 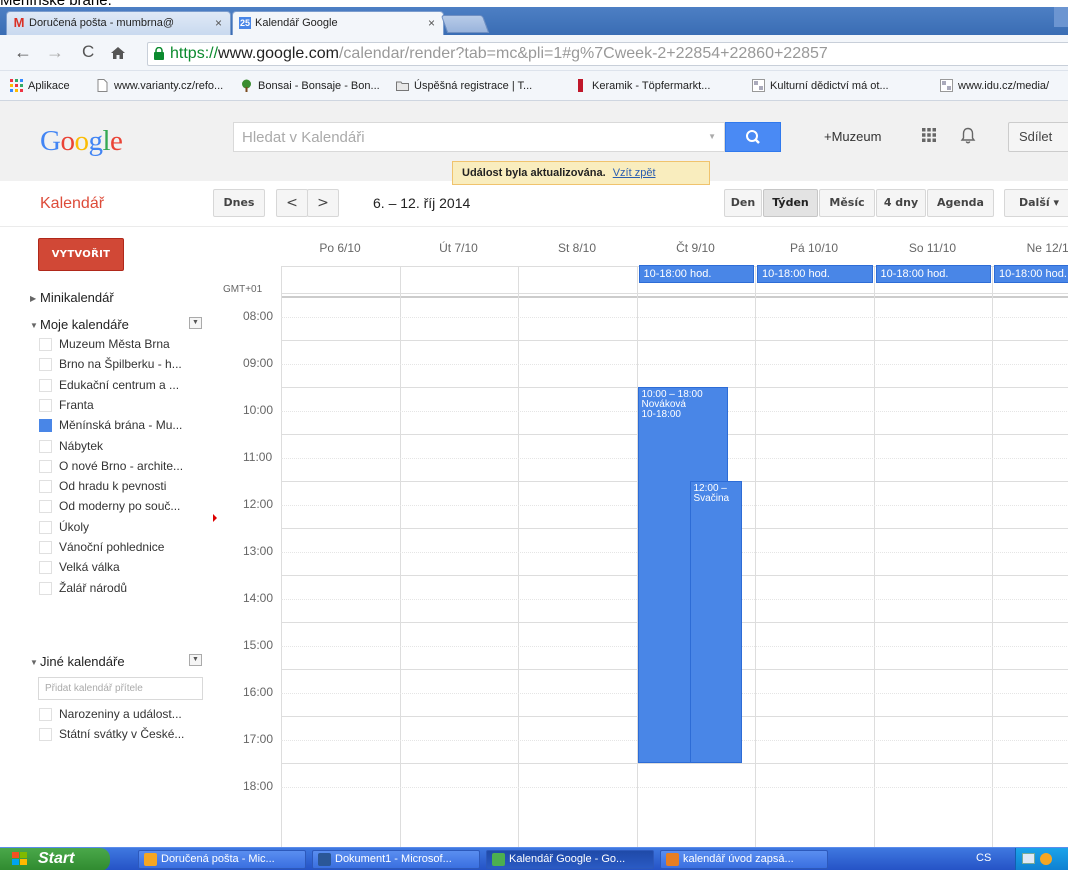 I want to click on view-4days-button: 4 dny, so click(x=901, y=203).